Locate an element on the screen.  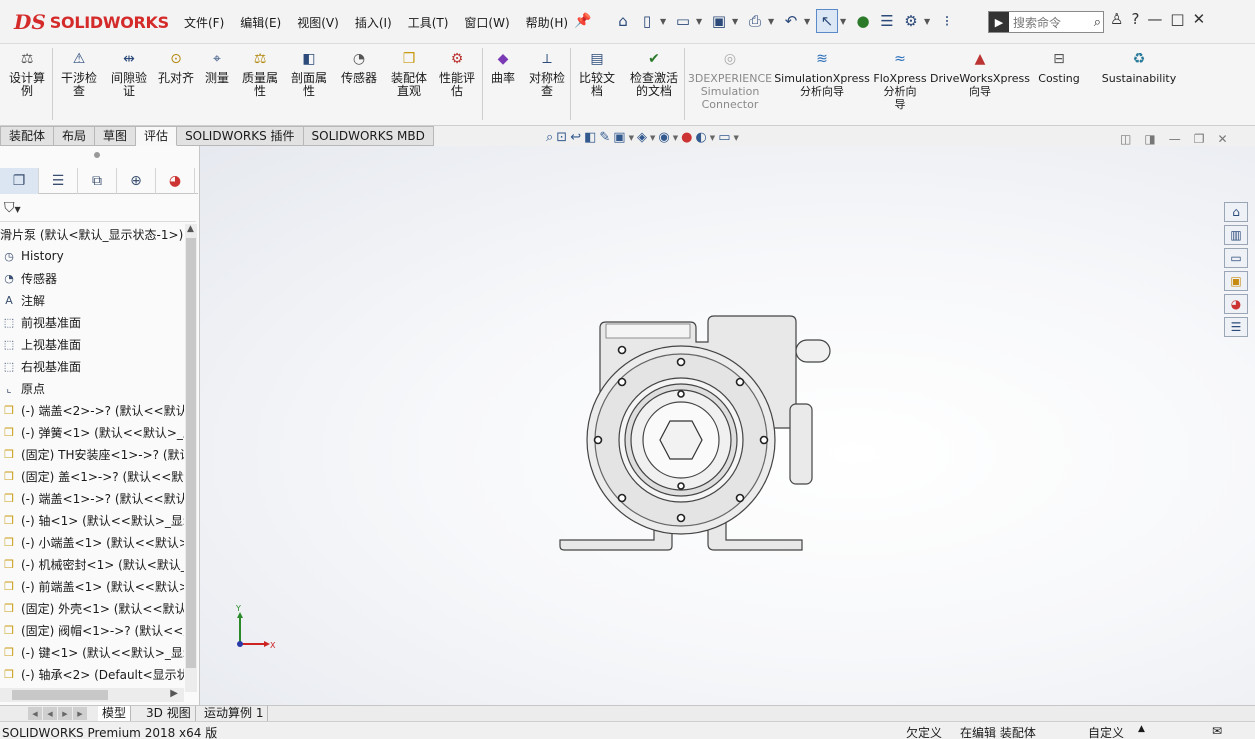
undo-icon: ↶ is located at coordinates (791, 21).